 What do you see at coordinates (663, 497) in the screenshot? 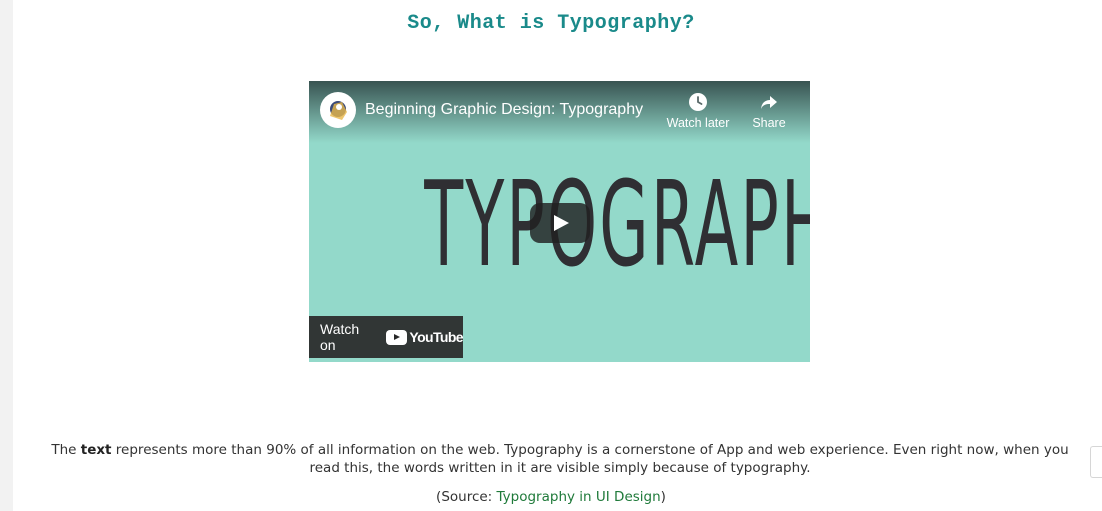
I see `source-suffix: )` at bounding box center [663, 497].